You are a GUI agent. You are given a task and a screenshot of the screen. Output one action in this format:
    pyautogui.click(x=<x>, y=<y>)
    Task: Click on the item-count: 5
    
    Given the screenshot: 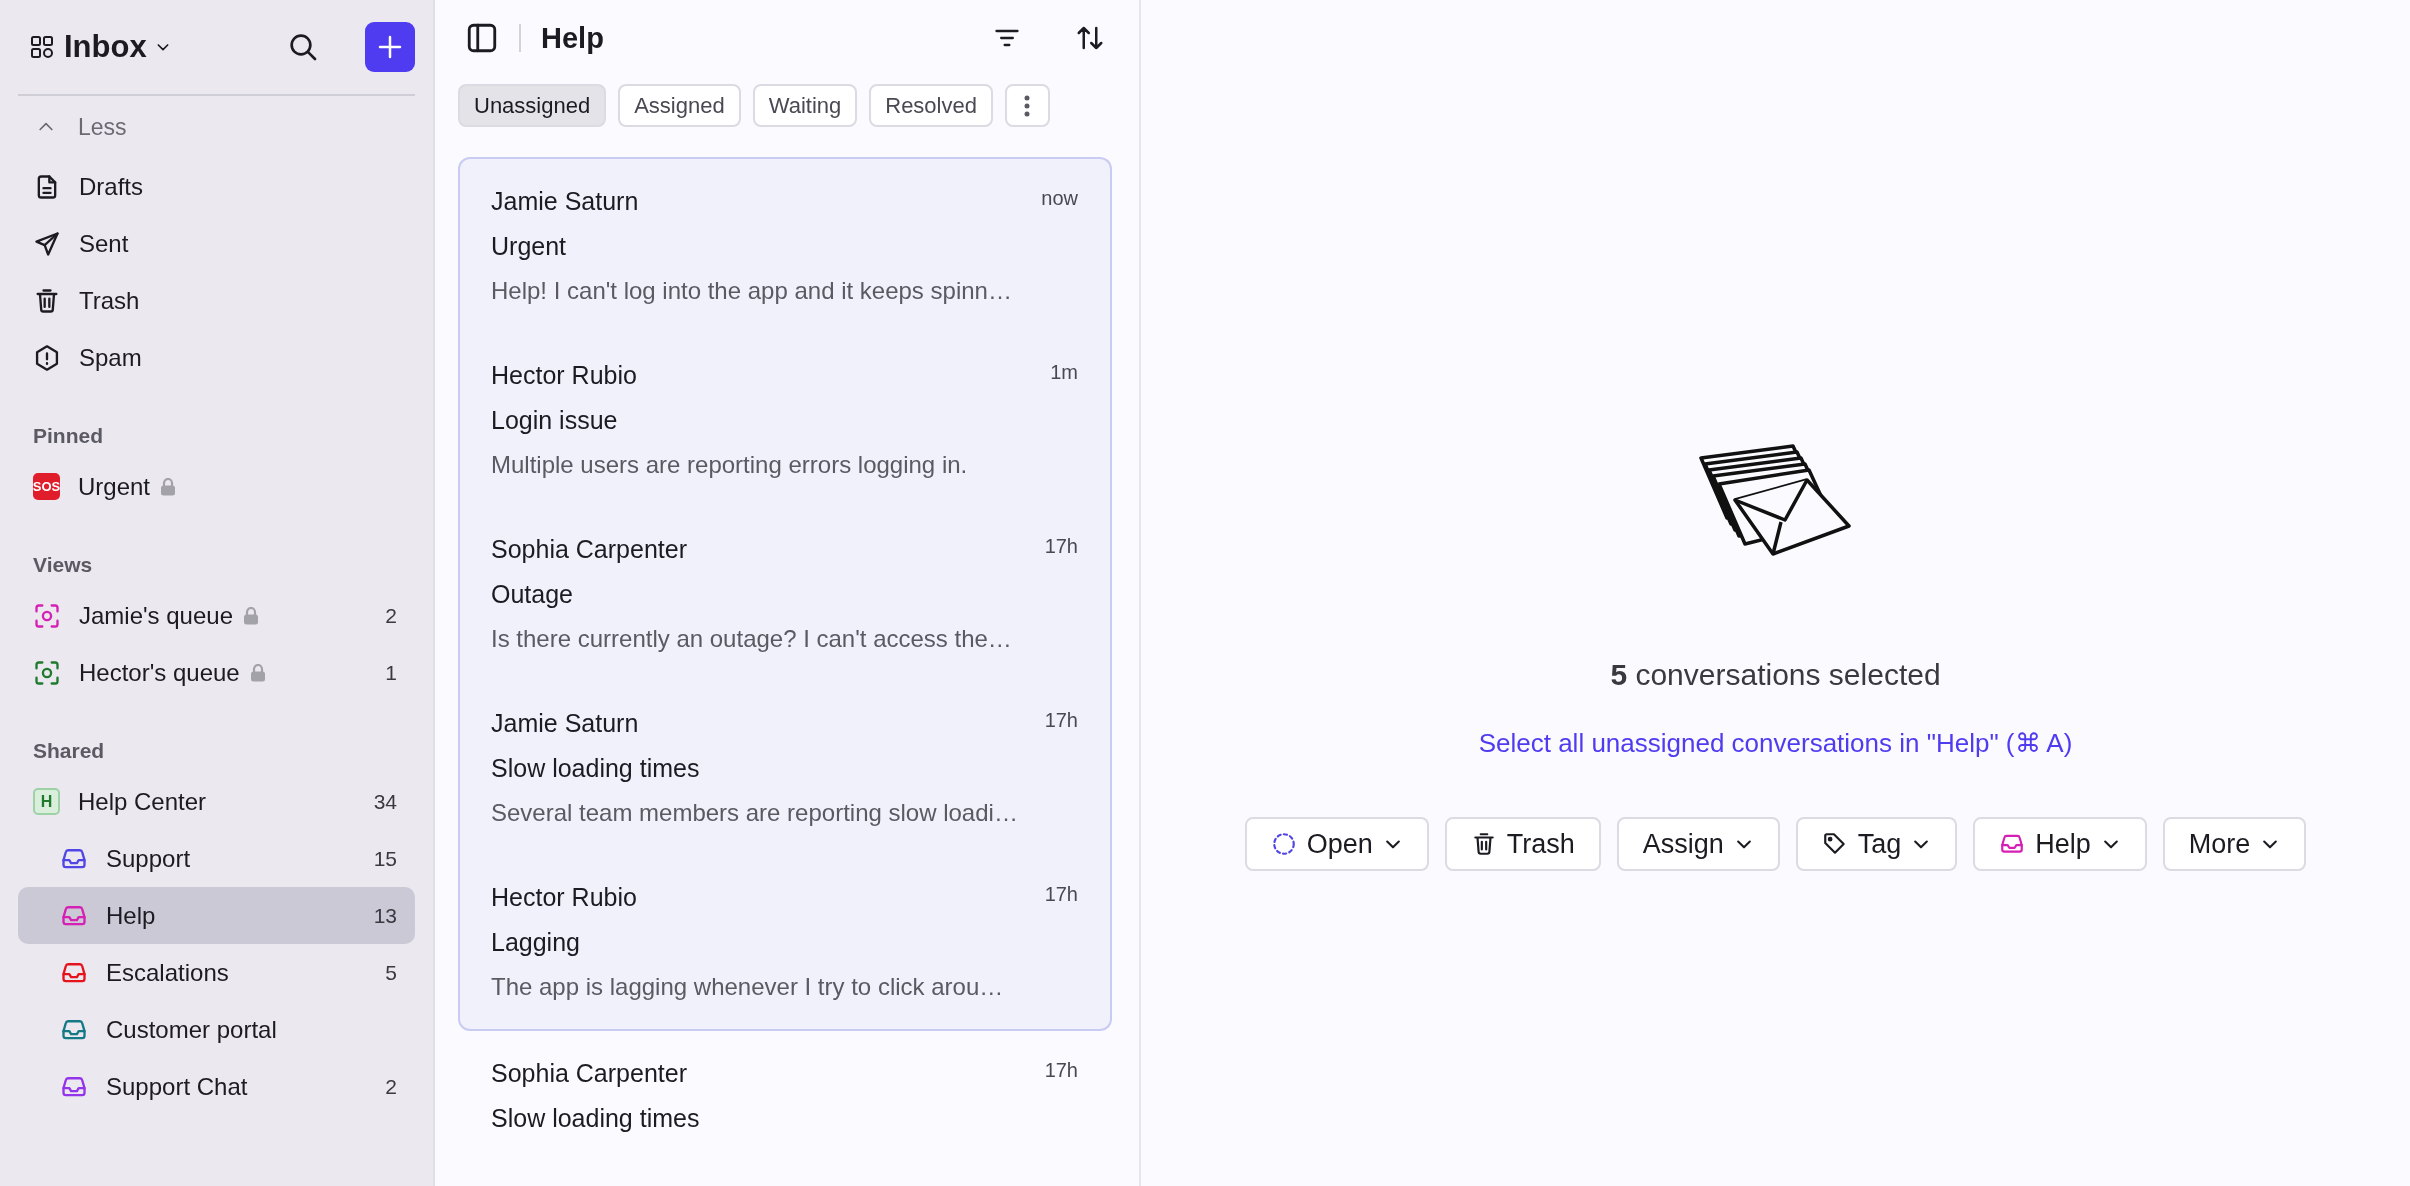 What is the action you would take?
    pyautogui.click(x=391, y=972)
    